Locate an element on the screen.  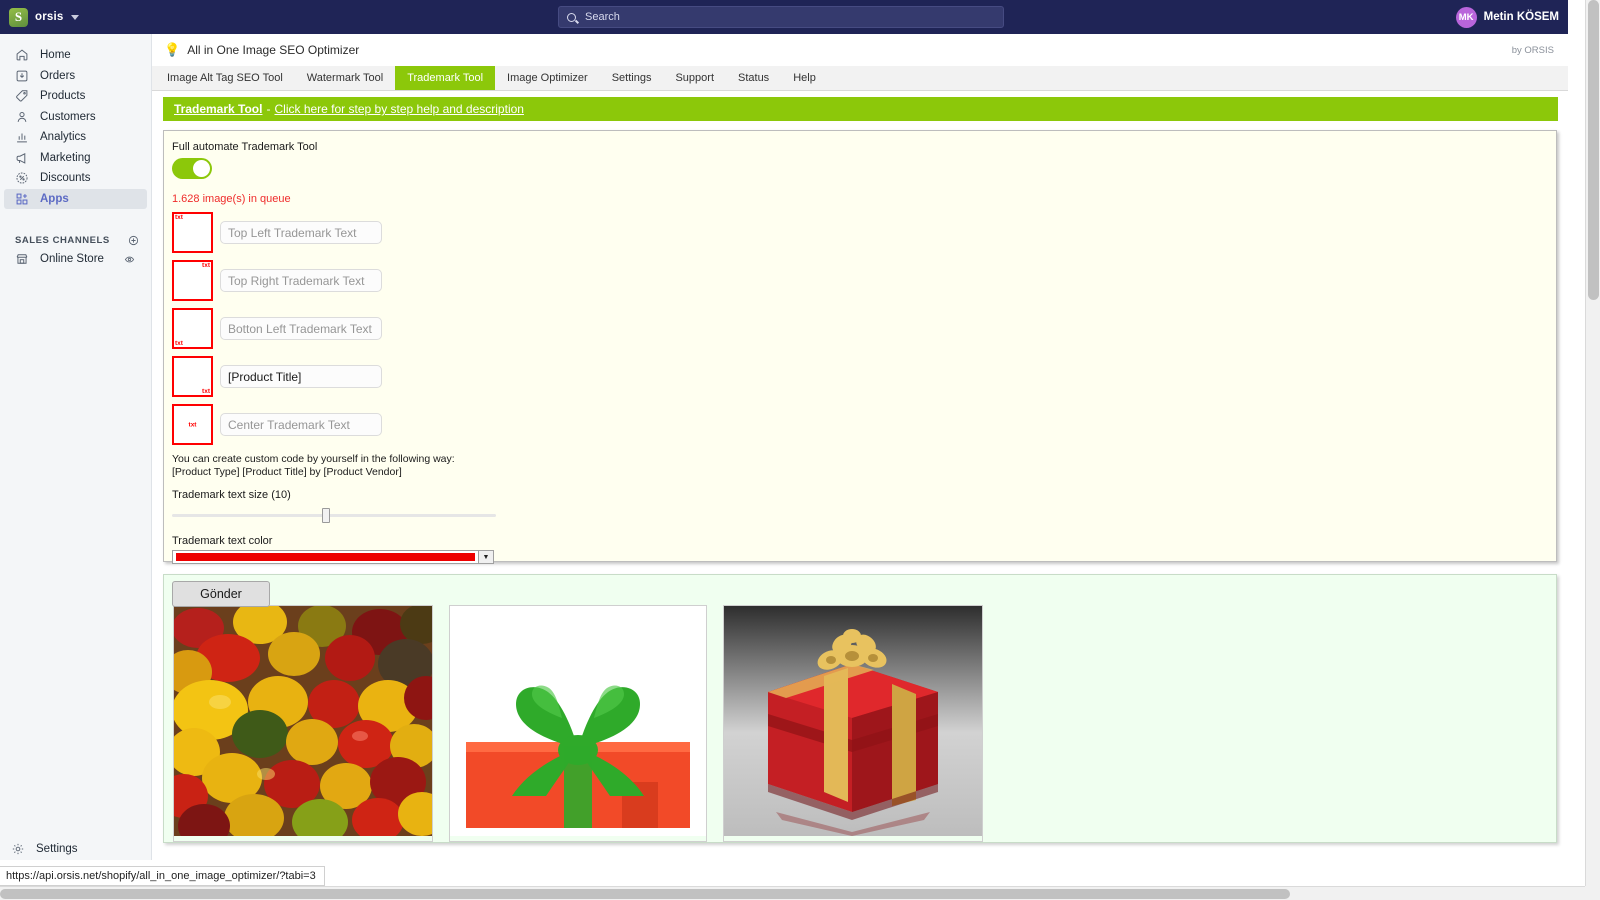
top-bar: orsis MK Metin KÖSEM is located at coordinates (784, 17).